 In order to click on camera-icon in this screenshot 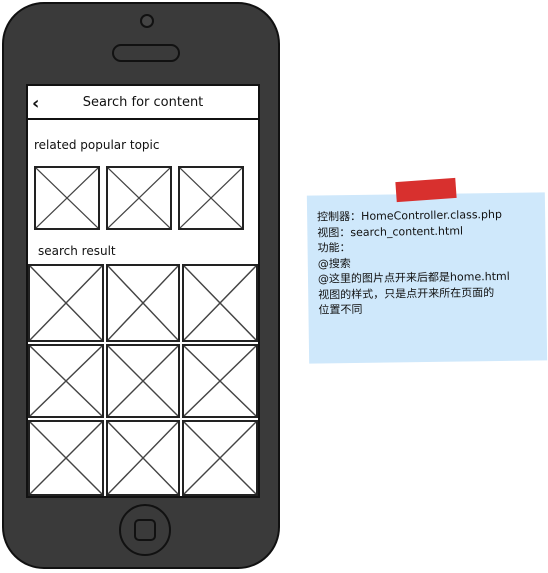, I will do `click(147, 21)`.